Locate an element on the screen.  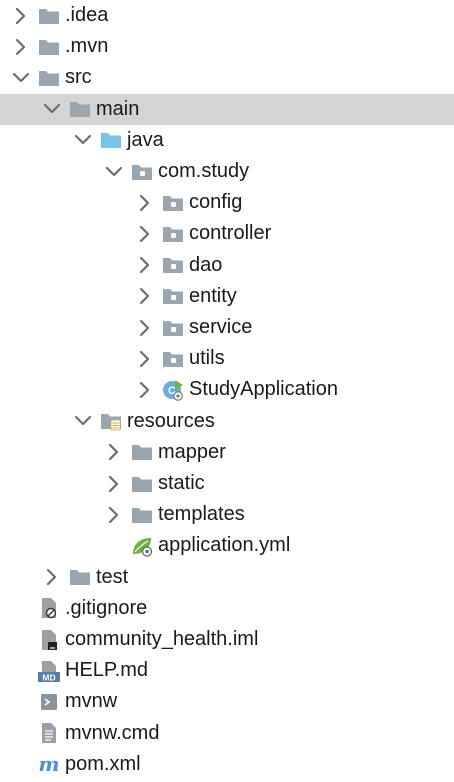
tree-item: service is located at coordinates (227, 327).